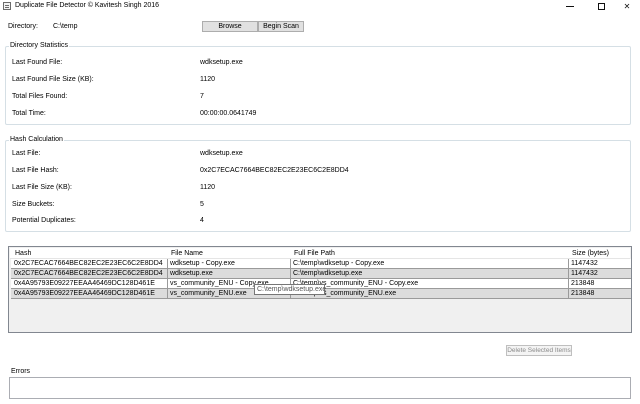  I want to click on size-buckets-label: Size Buckets:, so click(33, 204).